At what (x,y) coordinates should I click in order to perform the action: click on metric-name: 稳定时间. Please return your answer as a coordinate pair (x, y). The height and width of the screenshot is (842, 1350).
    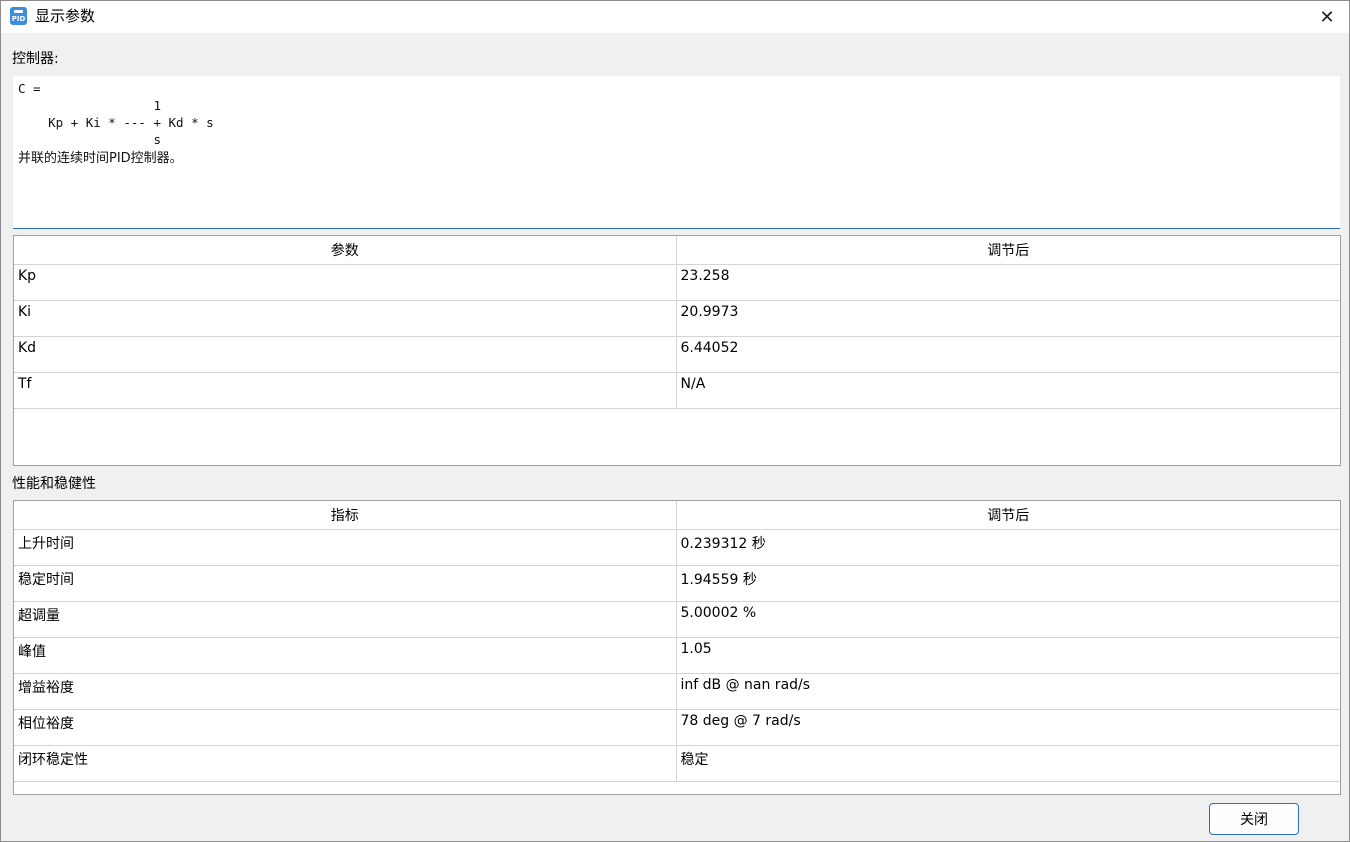
    Looking at the image, I should click on (345, 583).